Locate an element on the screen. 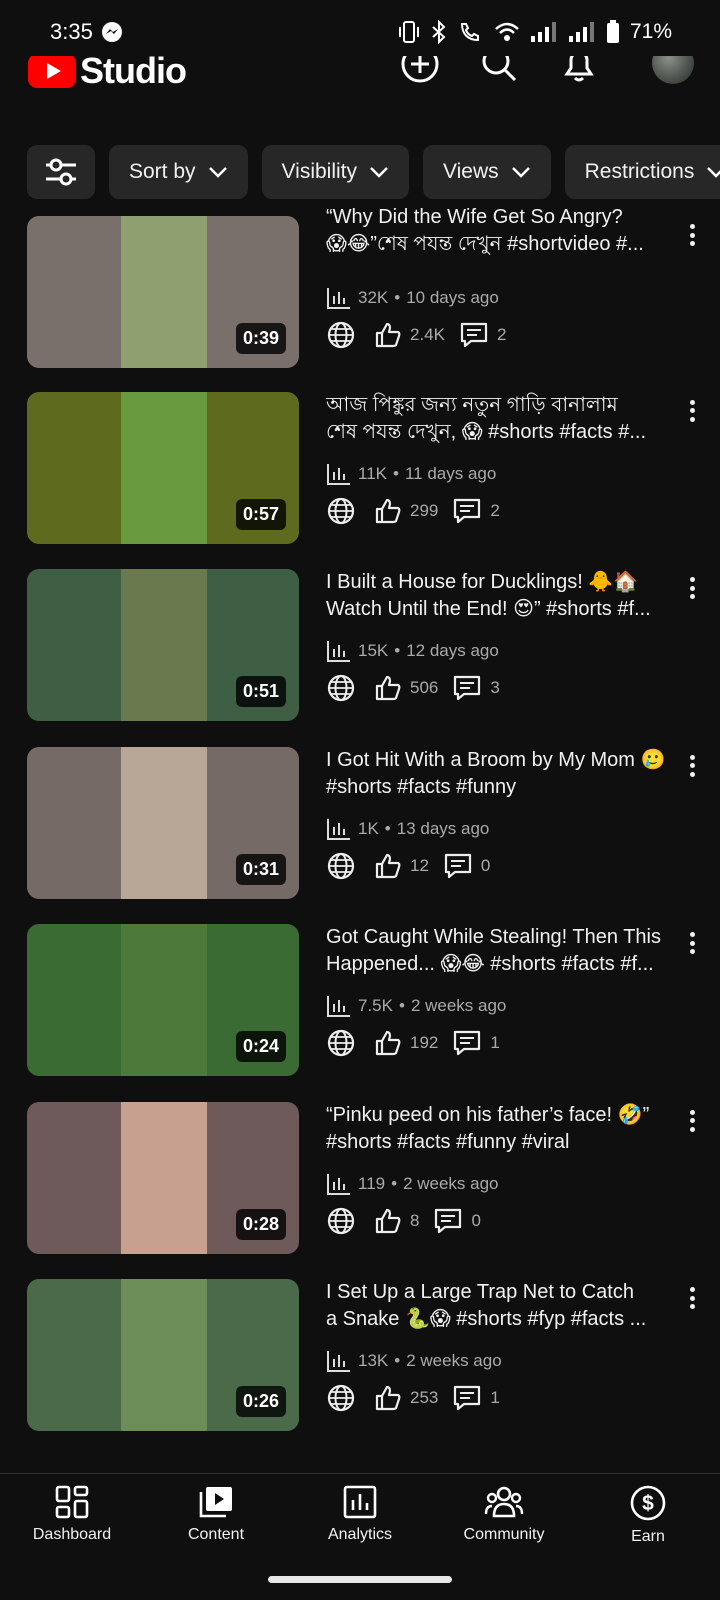 This screenshot has width=720, height=1600. bell-icon is located at coordinates (579, 69).